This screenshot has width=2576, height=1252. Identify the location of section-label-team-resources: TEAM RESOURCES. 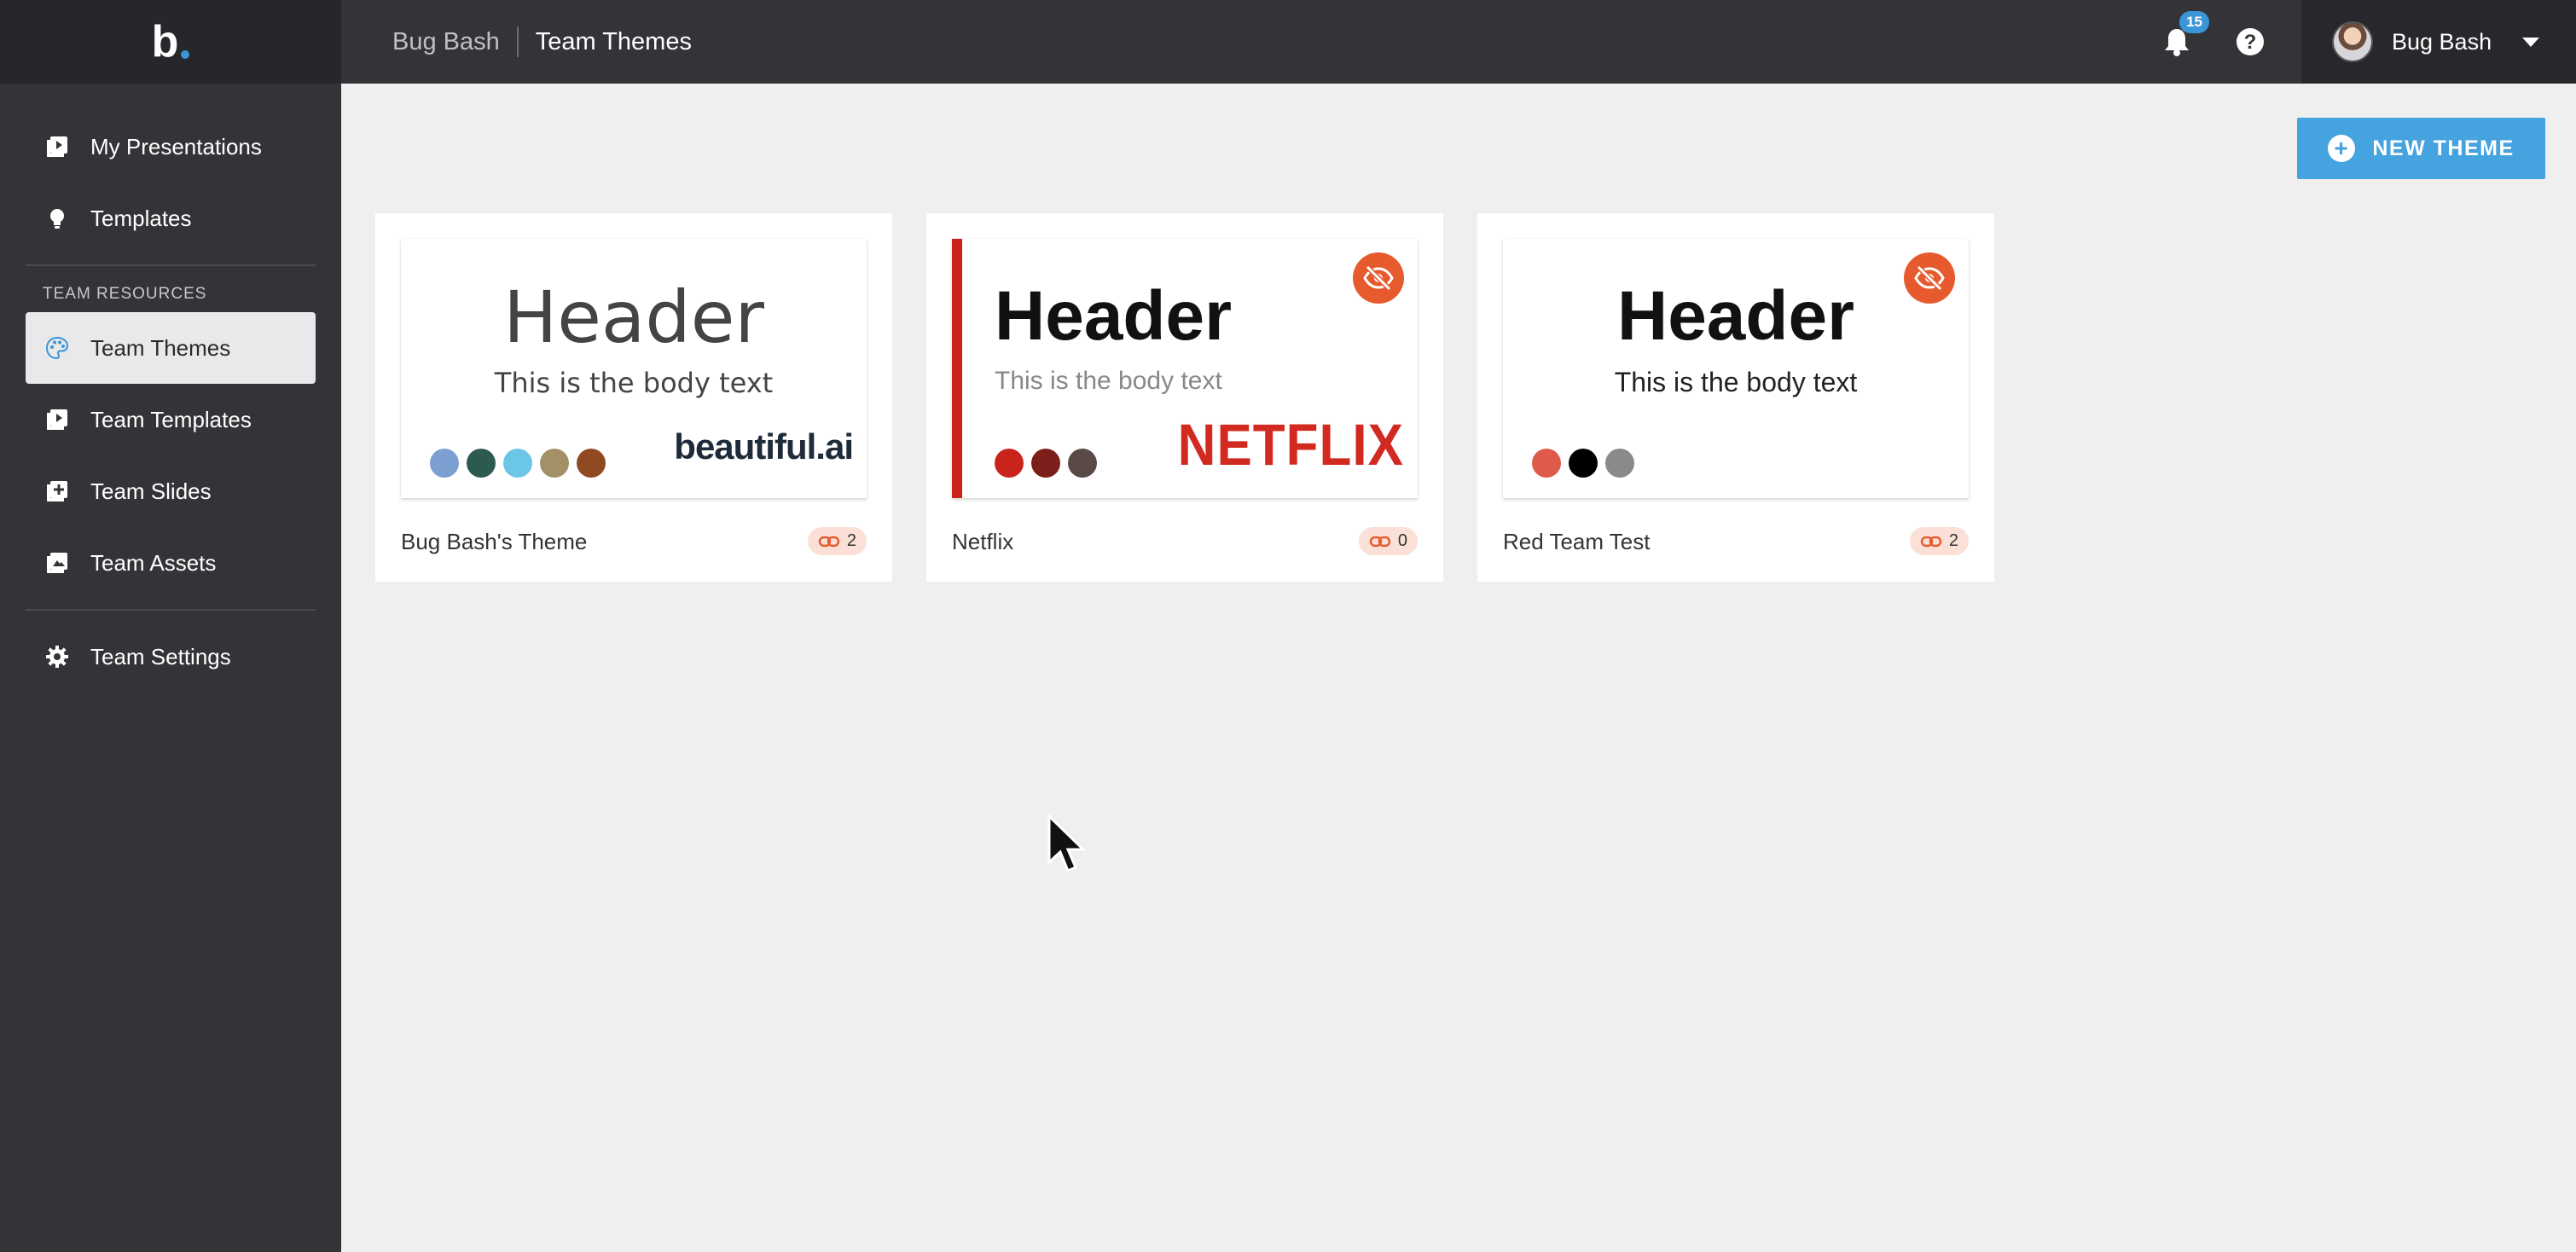
(125, 294).